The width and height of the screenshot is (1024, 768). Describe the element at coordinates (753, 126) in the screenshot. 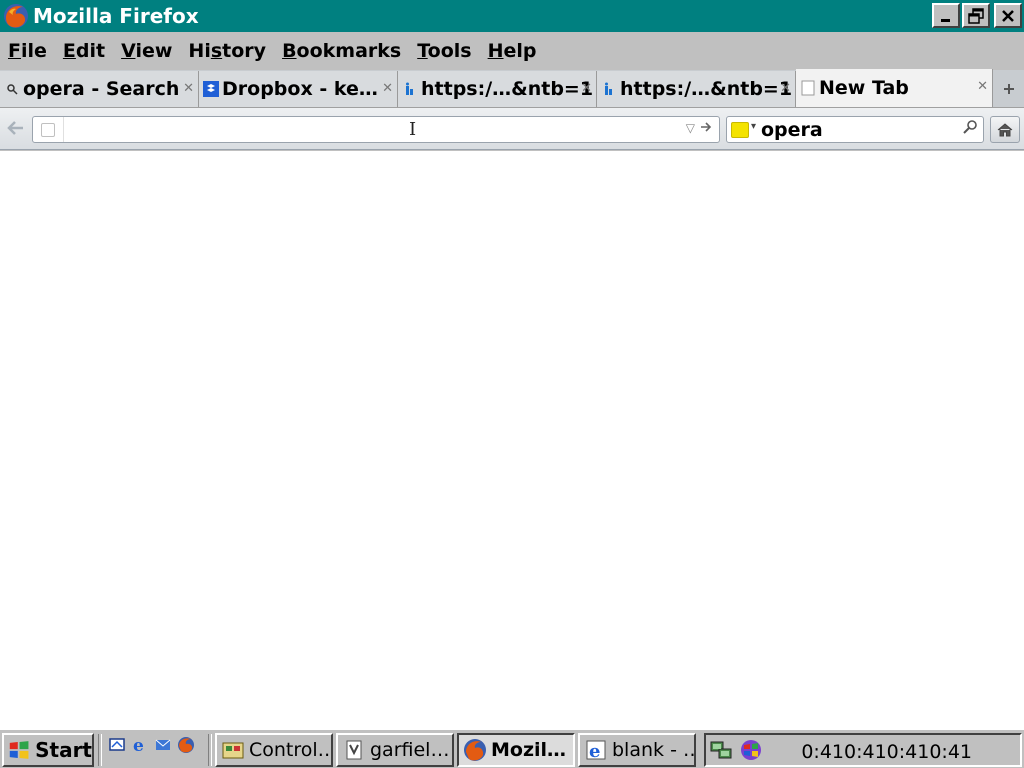

I see `engine-dropdown-icon: ▾` at that location.